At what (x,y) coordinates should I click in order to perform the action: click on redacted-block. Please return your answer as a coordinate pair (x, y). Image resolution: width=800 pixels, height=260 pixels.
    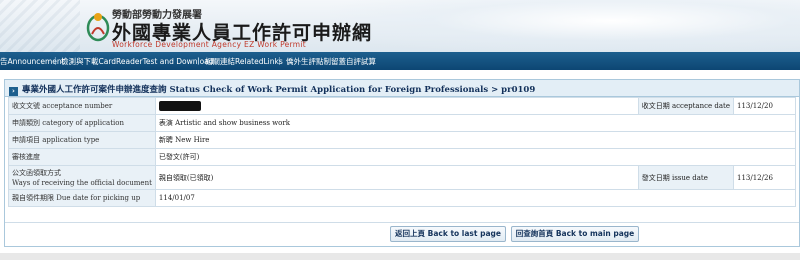
    Looking at the image, I should click on (179, 106).